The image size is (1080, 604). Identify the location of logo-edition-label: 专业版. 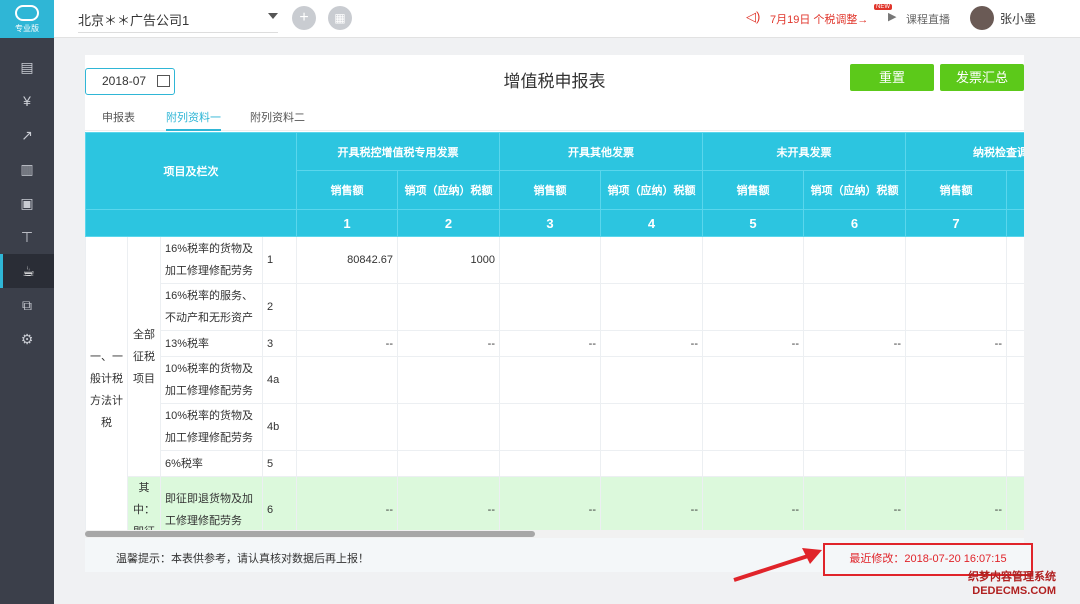
(27, 28).